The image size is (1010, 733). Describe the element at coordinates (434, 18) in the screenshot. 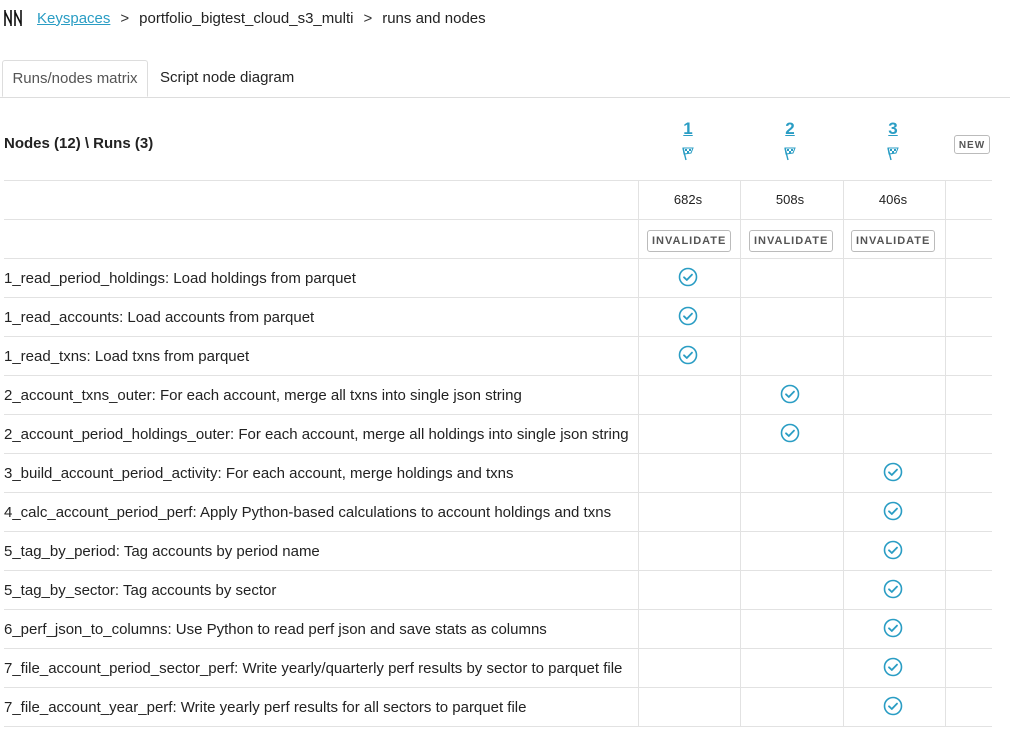

I see `breadcrumb-page: runs and nodes` at that location.